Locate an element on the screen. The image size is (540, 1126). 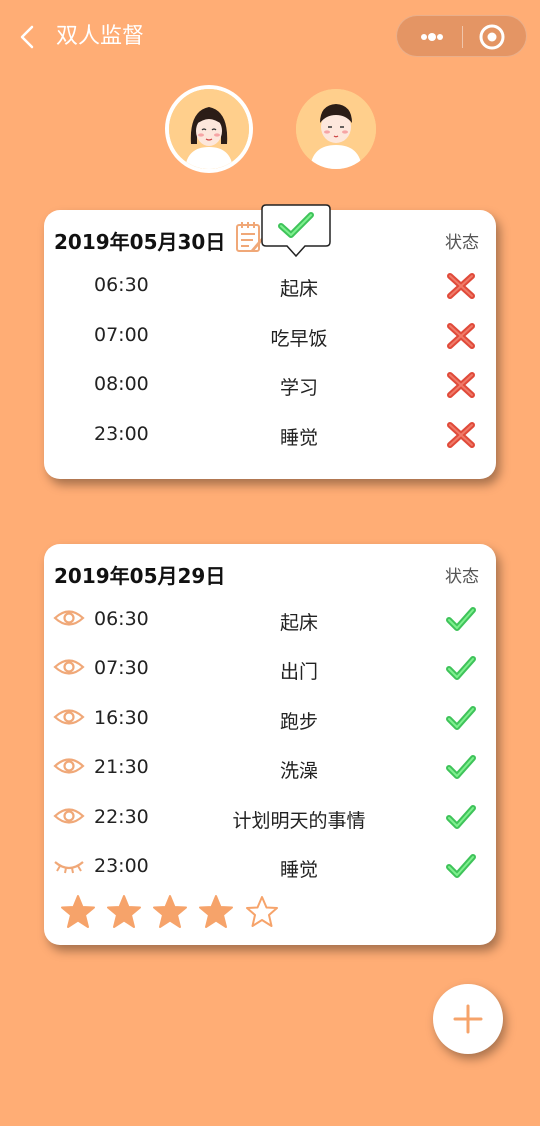
nav-bar: 双人监督 is located at coordinates (270, 38).